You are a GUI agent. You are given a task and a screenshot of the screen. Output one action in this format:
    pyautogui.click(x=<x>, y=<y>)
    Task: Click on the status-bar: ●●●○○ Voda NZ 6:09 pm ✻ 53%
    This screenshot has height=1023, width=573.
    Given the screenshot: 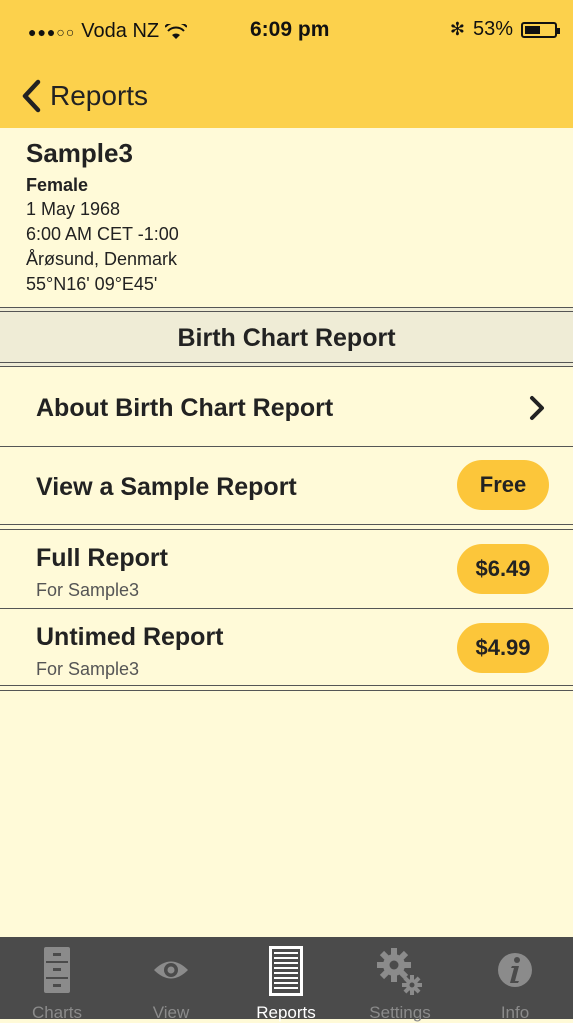 What is the action you would take?
    pyautogui.click(x=286, y=32)
    